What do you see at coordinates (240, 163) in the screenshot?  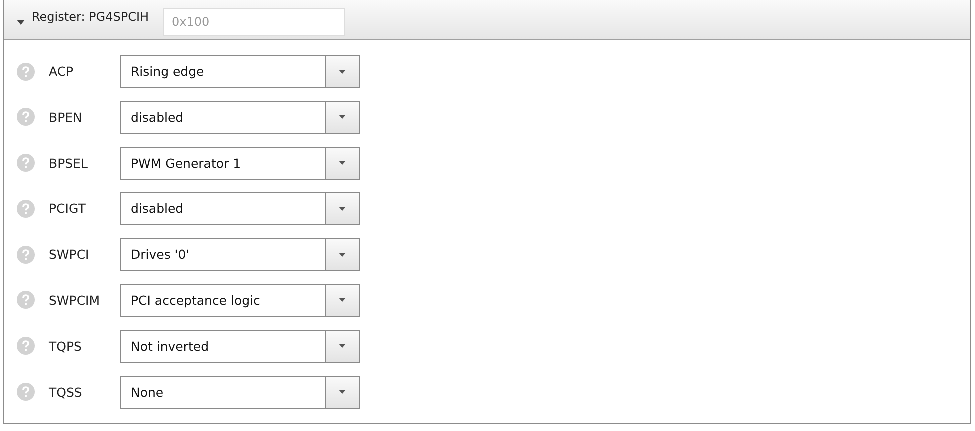 I see `dropdown: PWM Generator 1` at bounding box center [240, 163].